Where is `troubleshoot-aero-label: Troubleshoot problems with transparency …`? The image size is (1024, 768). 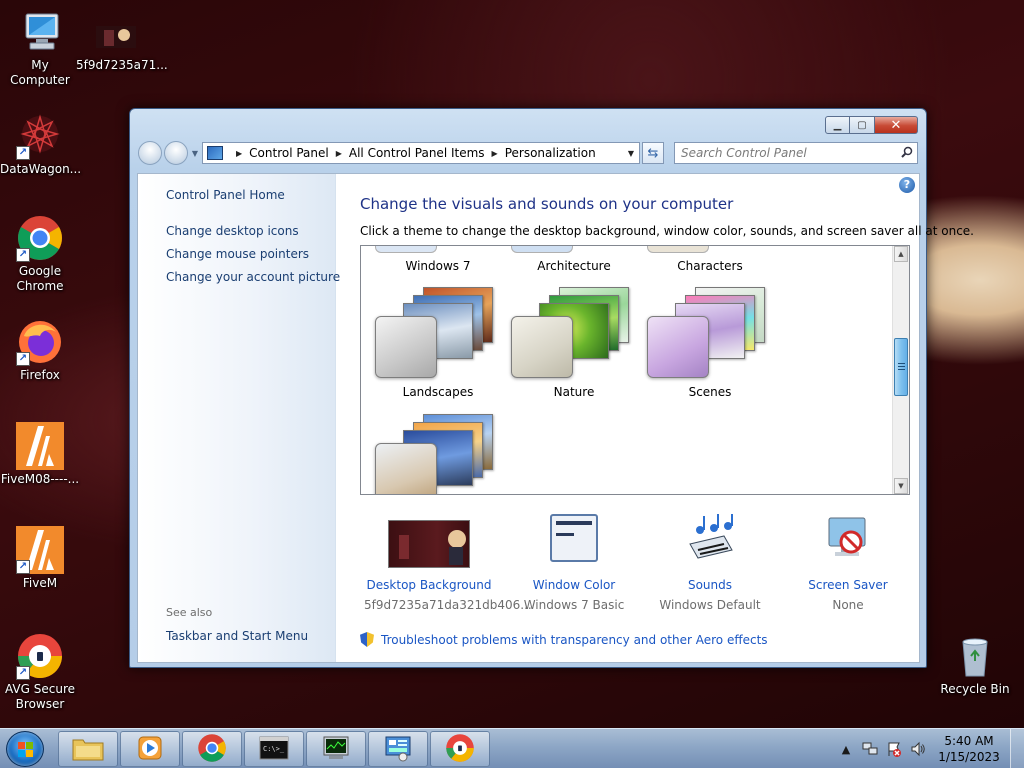
troubleshoot-aero-label: Troubleshoot problems with transparency … is located at coordinates (574, 640).